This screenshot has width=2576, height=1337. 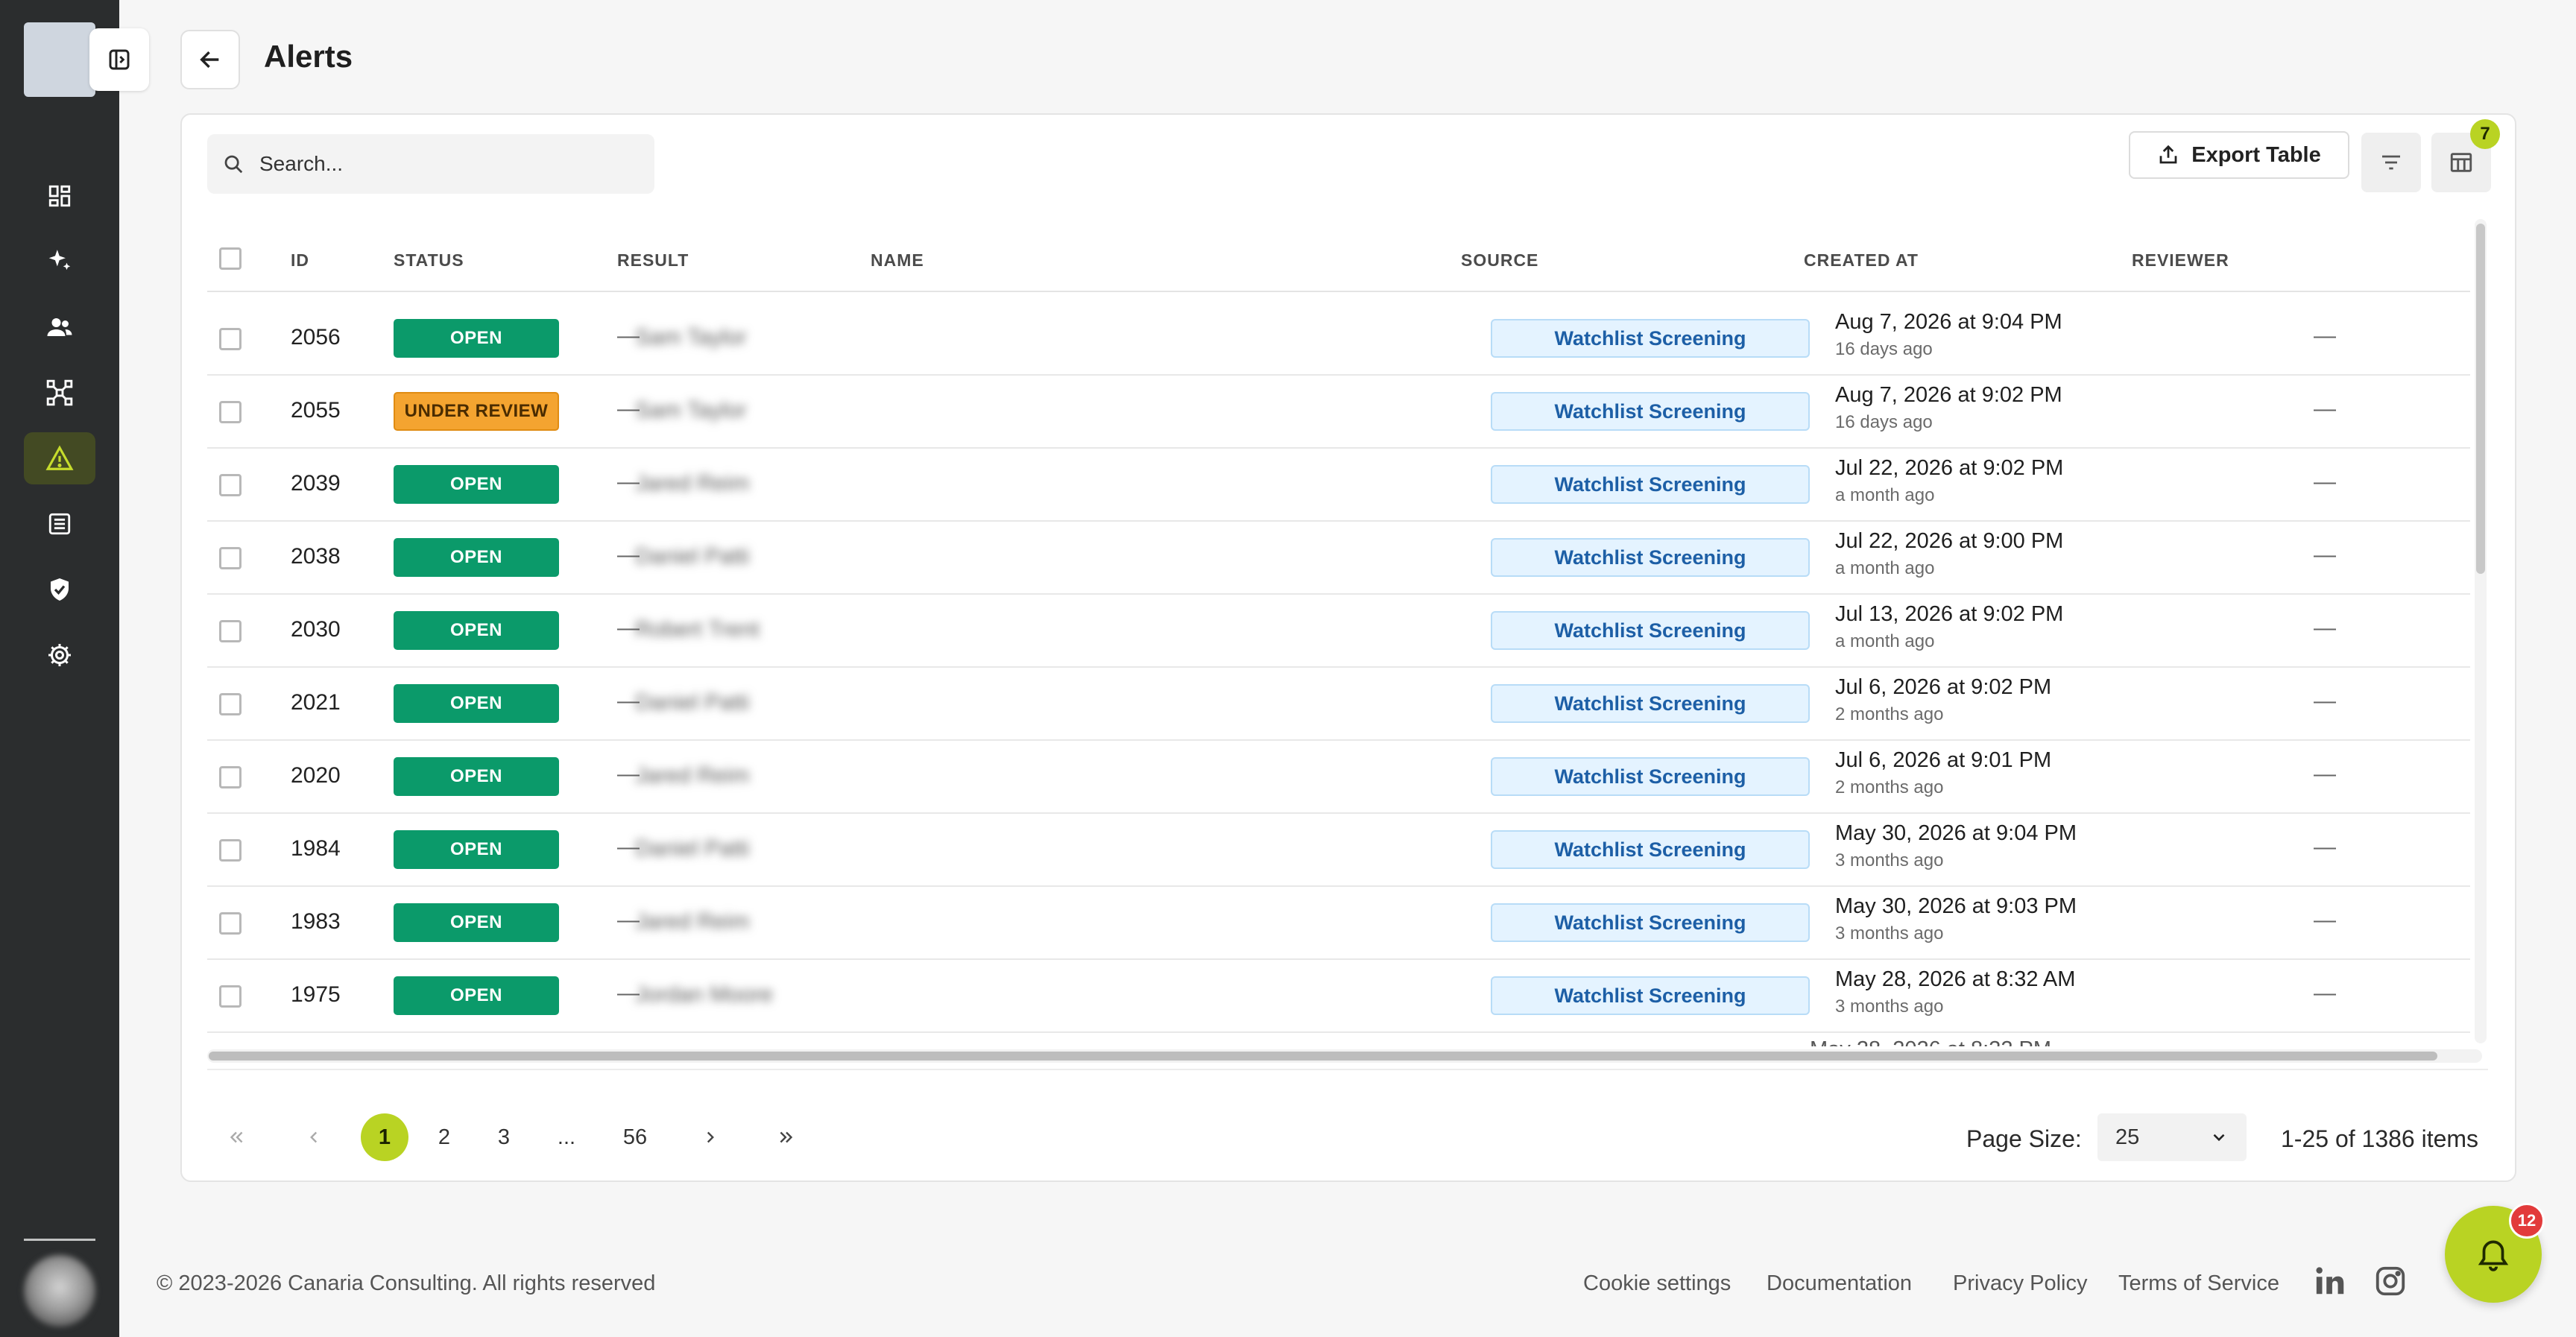 I want to click on dashboard-icon, so click(x=60, y=196).